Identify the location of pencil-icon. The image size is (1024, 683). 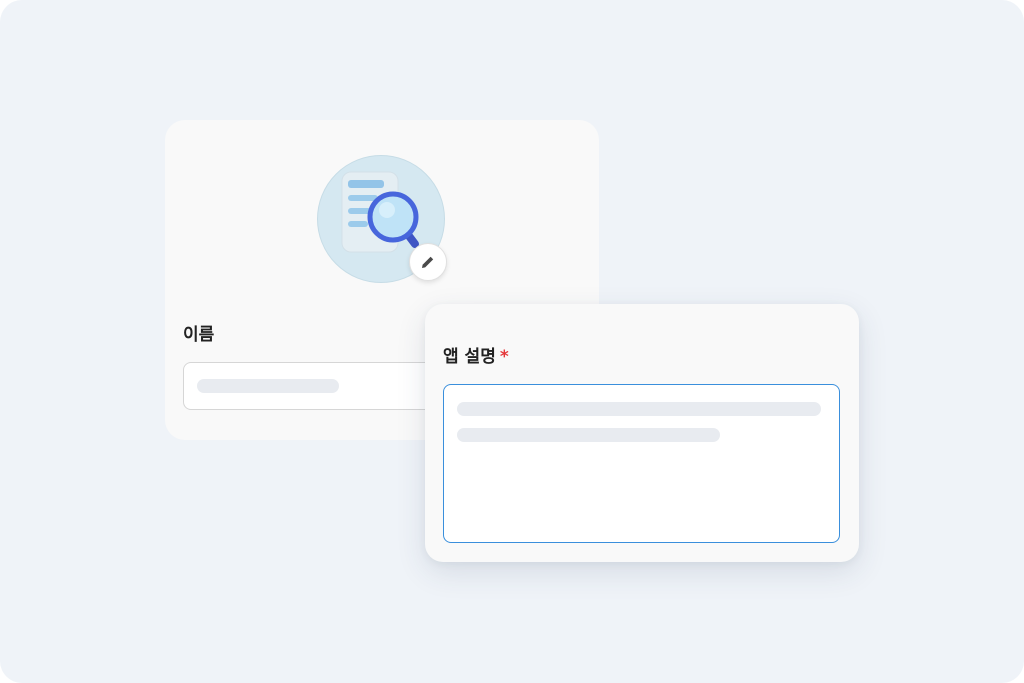
(428, 262).